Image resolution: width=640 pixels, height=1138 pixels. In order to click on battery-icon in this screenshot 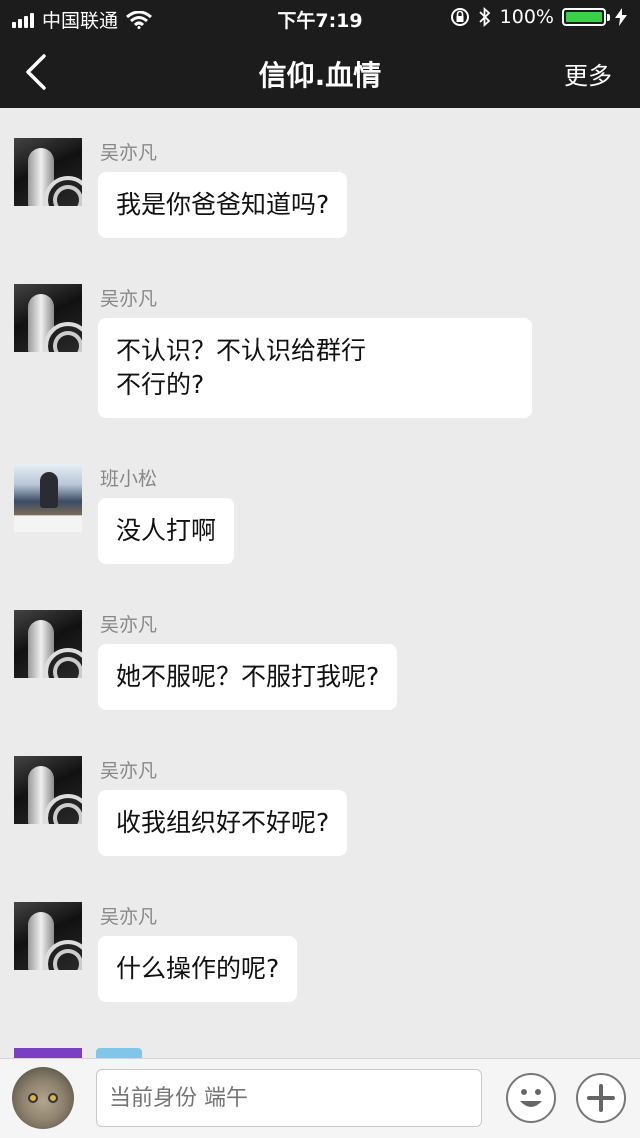, I will do `click(586, 17)`.